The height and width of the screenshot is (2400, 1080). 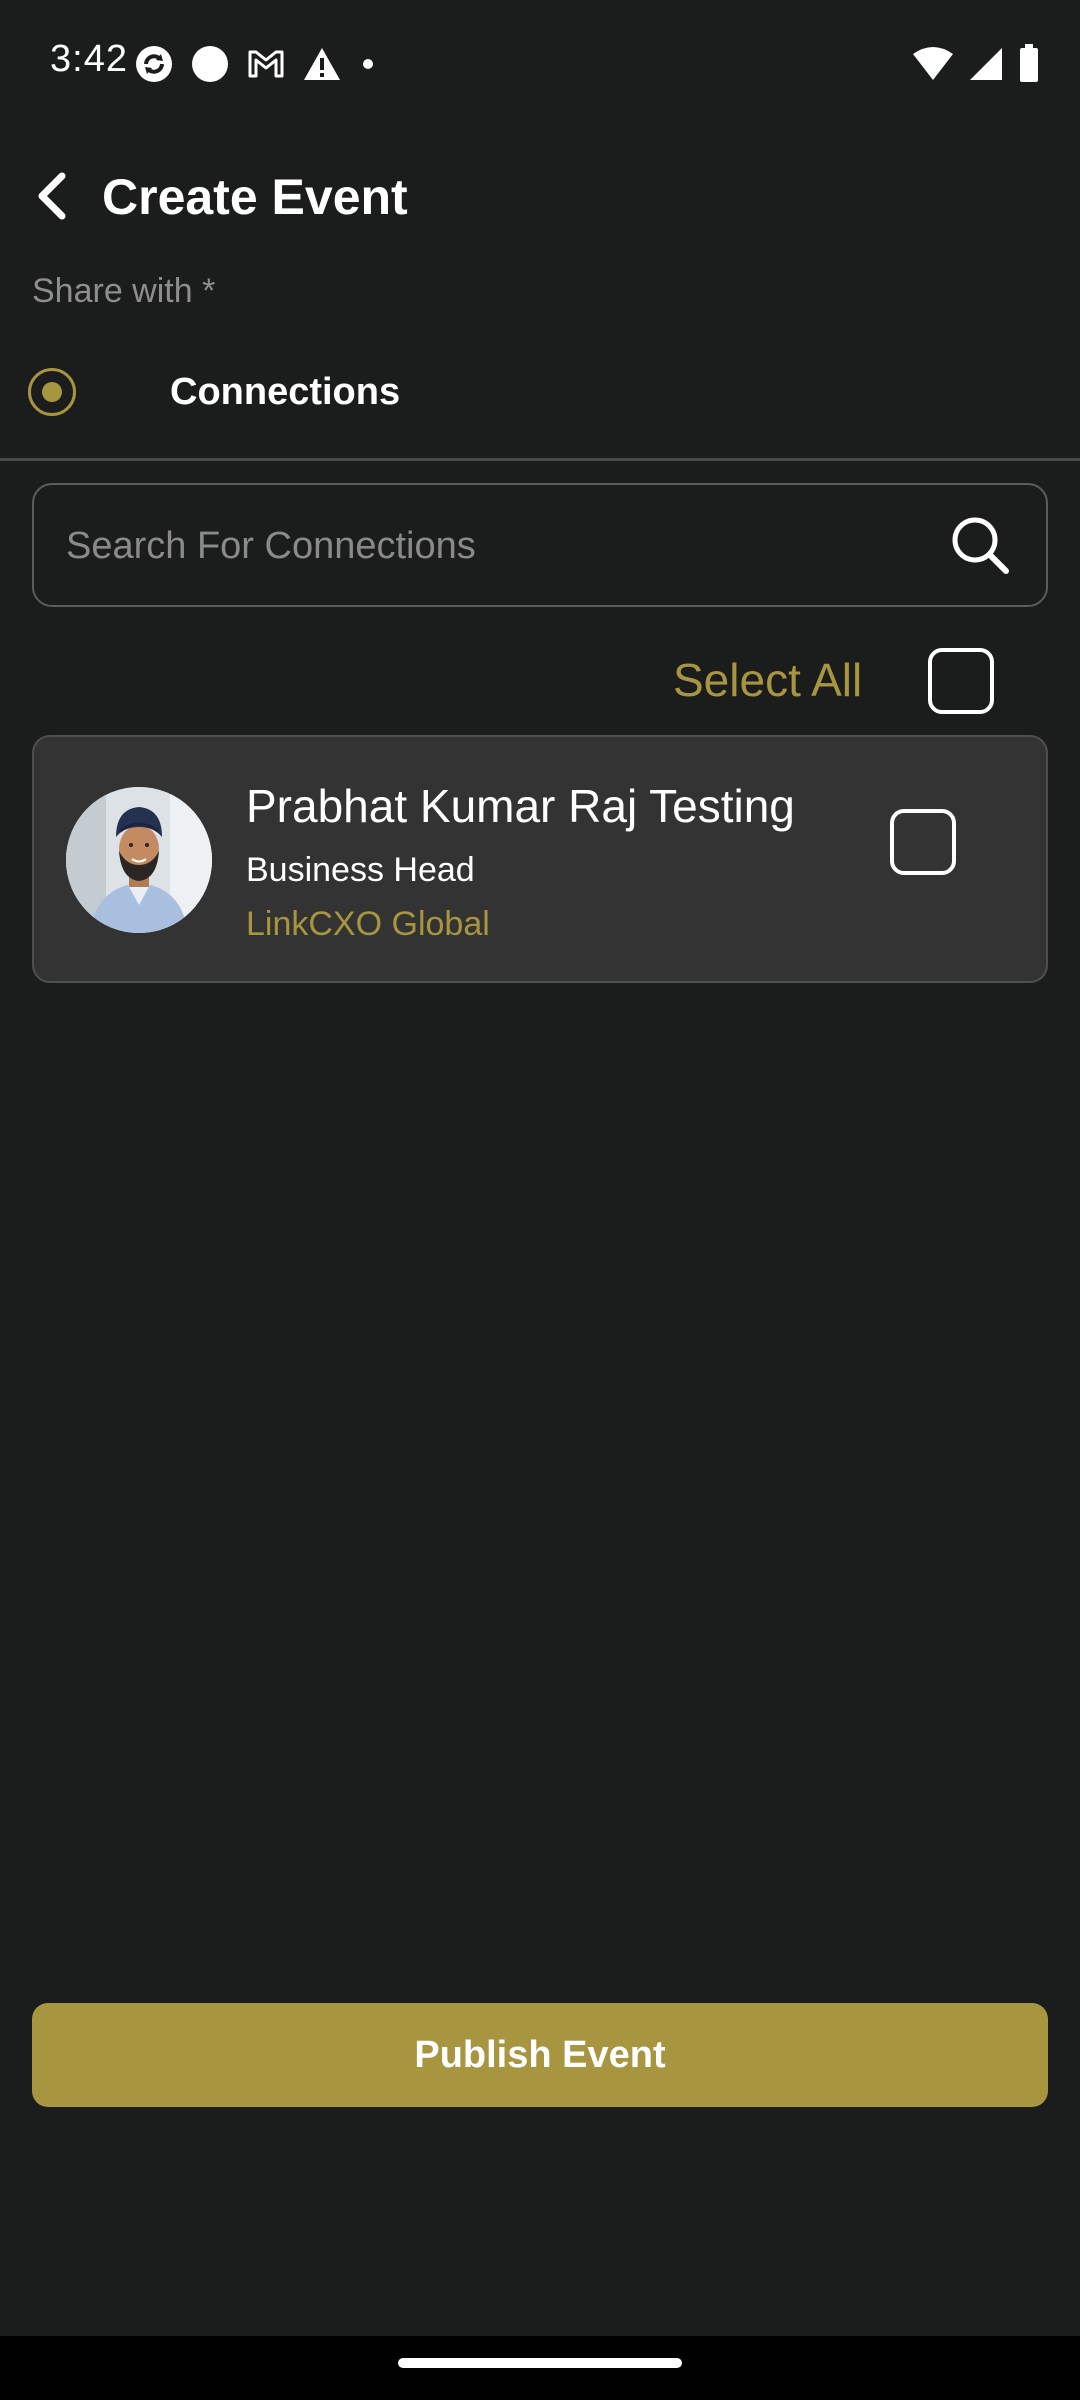 I want to click on warning-icon, so click(x=322, y=64).